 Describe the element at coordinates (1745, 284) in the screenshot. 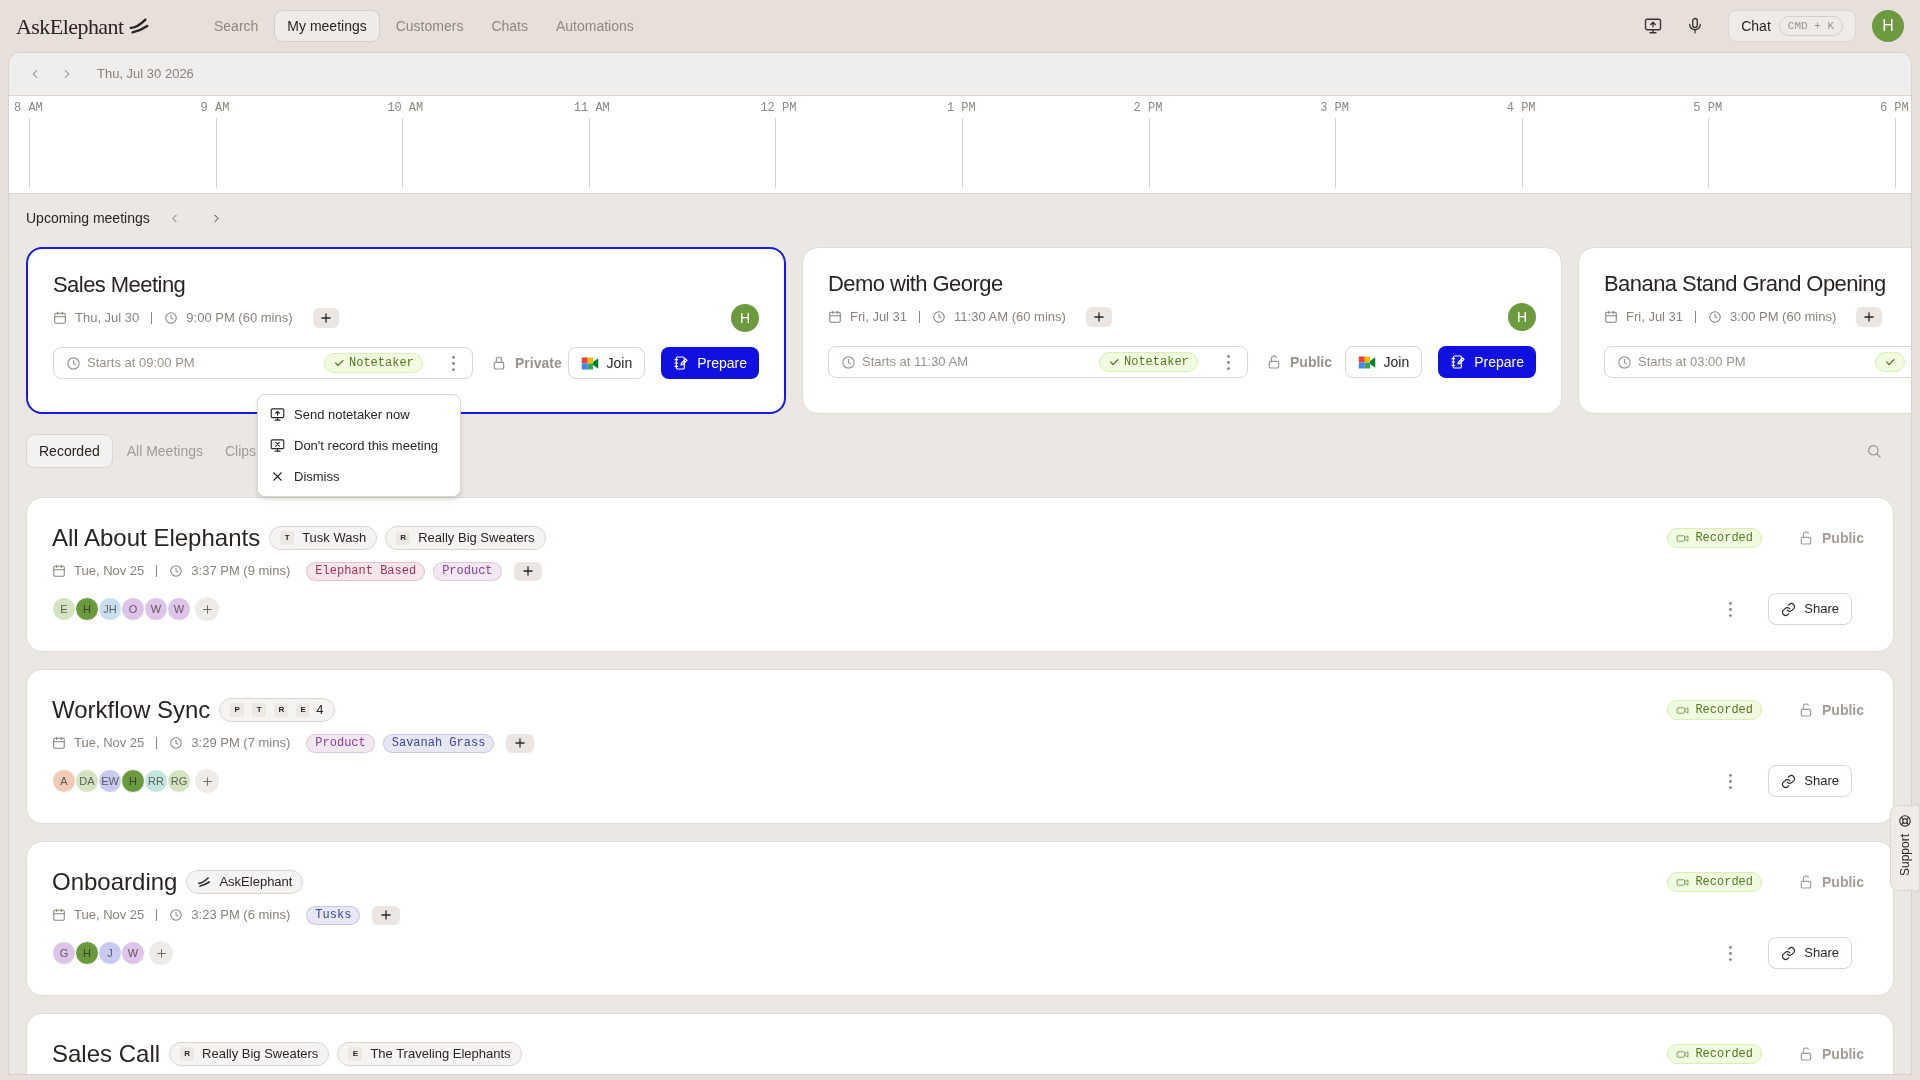

I see `meeting-title: Banana Stand Grand Opening` at that location.